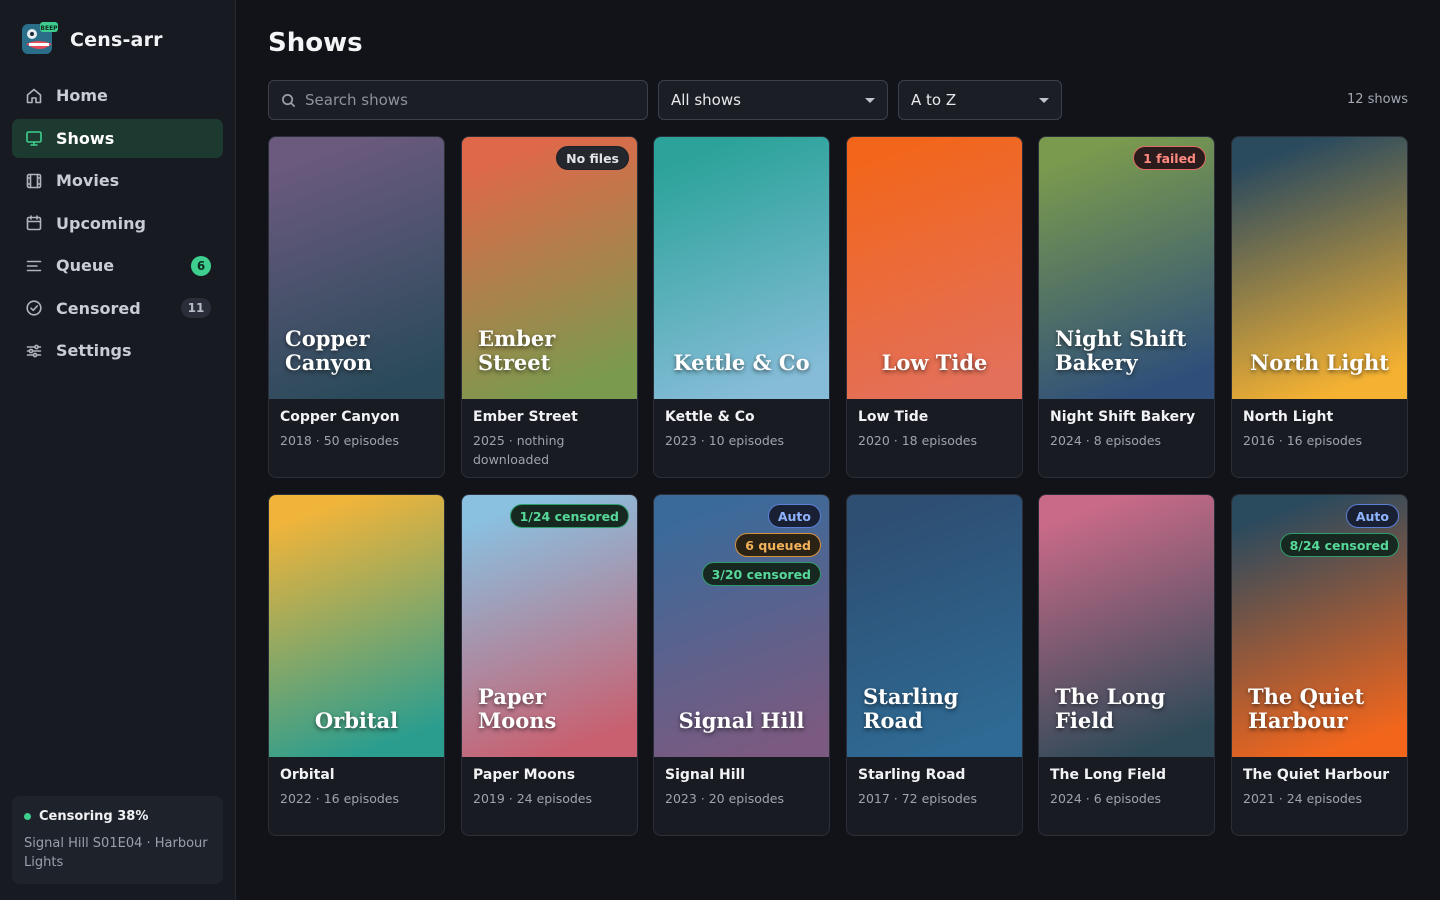 Image resolution: width=1440 pixels, height=900 pixels. I want to click on poster-title: North Light, so click(1319, 363).